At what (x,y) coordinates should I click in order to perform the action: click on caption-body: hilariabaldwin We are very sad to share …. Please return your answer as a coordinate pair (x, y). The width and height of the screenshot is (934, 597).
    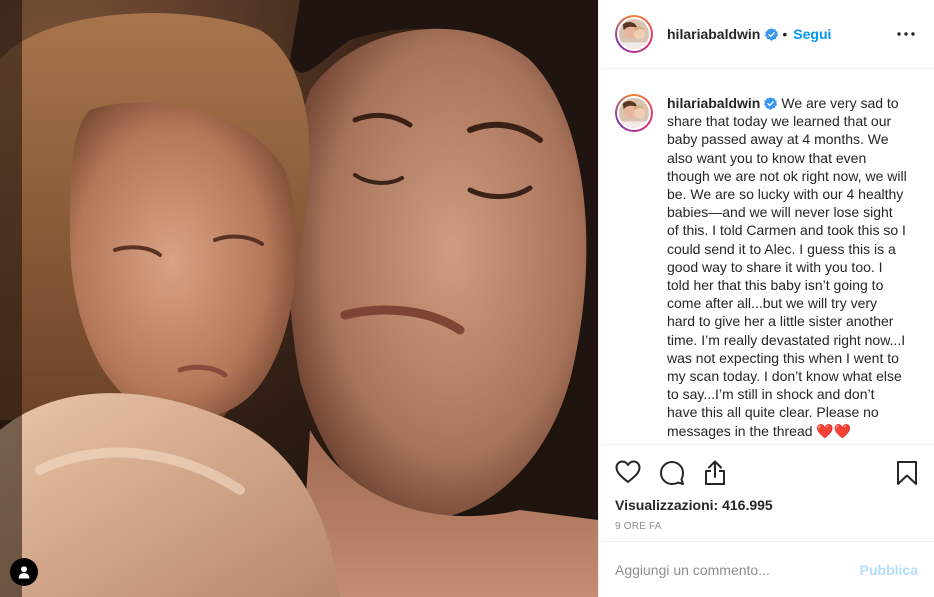
    Looking at the image, I should click on (787, 267).